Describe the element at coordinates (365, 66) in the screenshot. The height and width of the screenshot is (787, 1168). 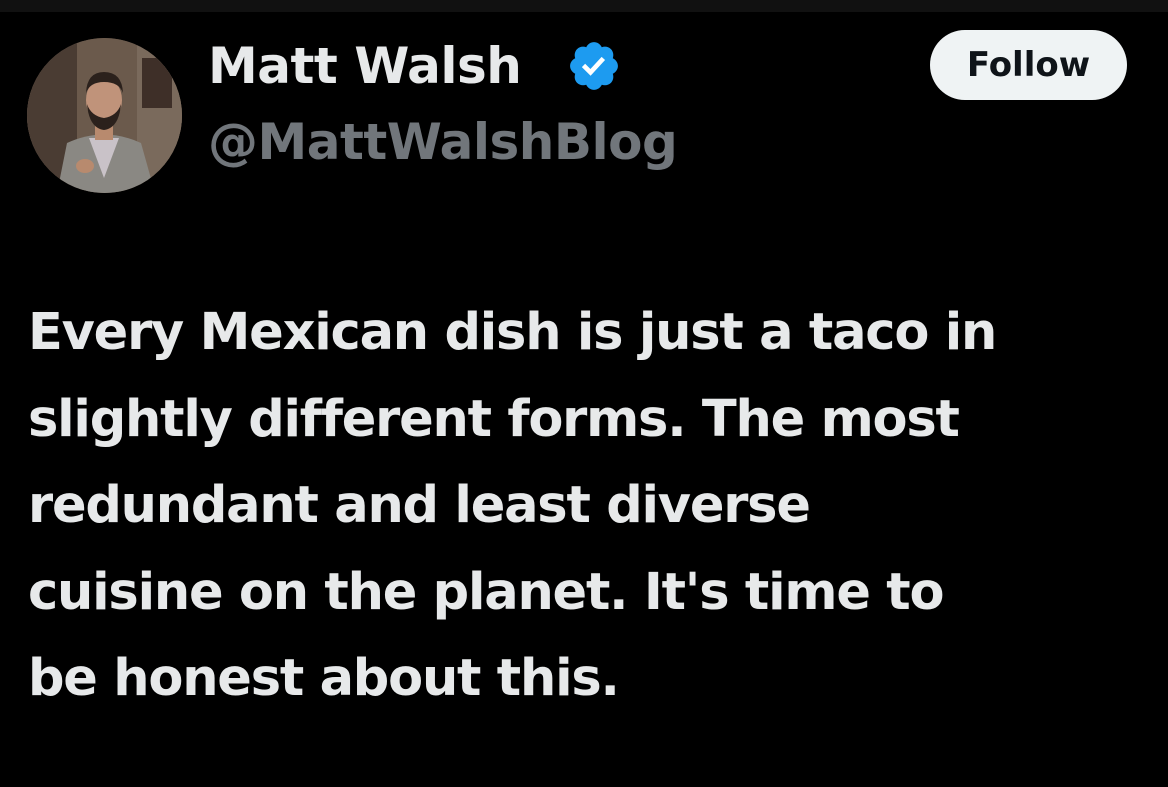
I see `display-name: Matt Walsh` at that location.